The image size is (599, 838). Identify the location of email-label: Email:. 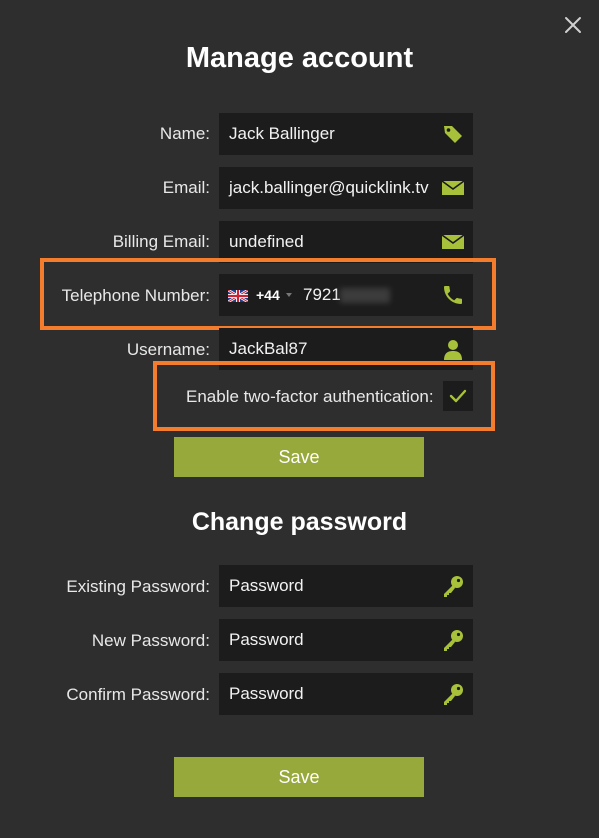
(186, 187).